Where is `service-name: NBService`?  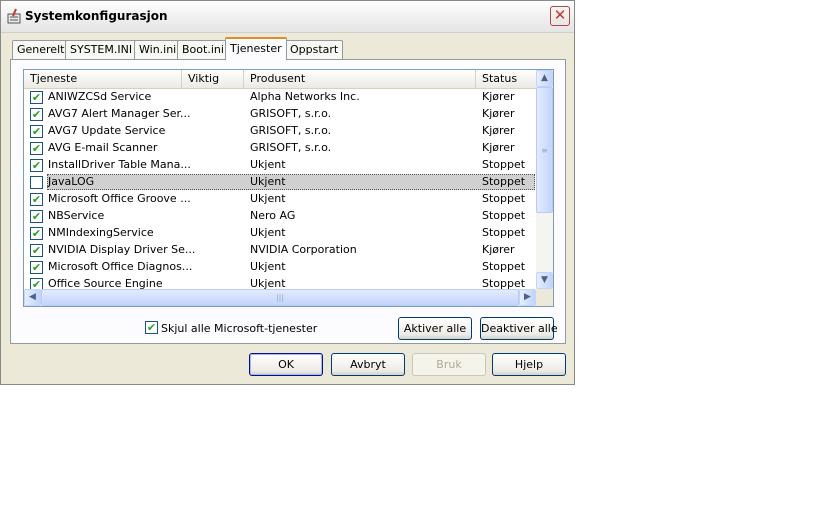
service-name: NBService is located at coordinates (76, 215).